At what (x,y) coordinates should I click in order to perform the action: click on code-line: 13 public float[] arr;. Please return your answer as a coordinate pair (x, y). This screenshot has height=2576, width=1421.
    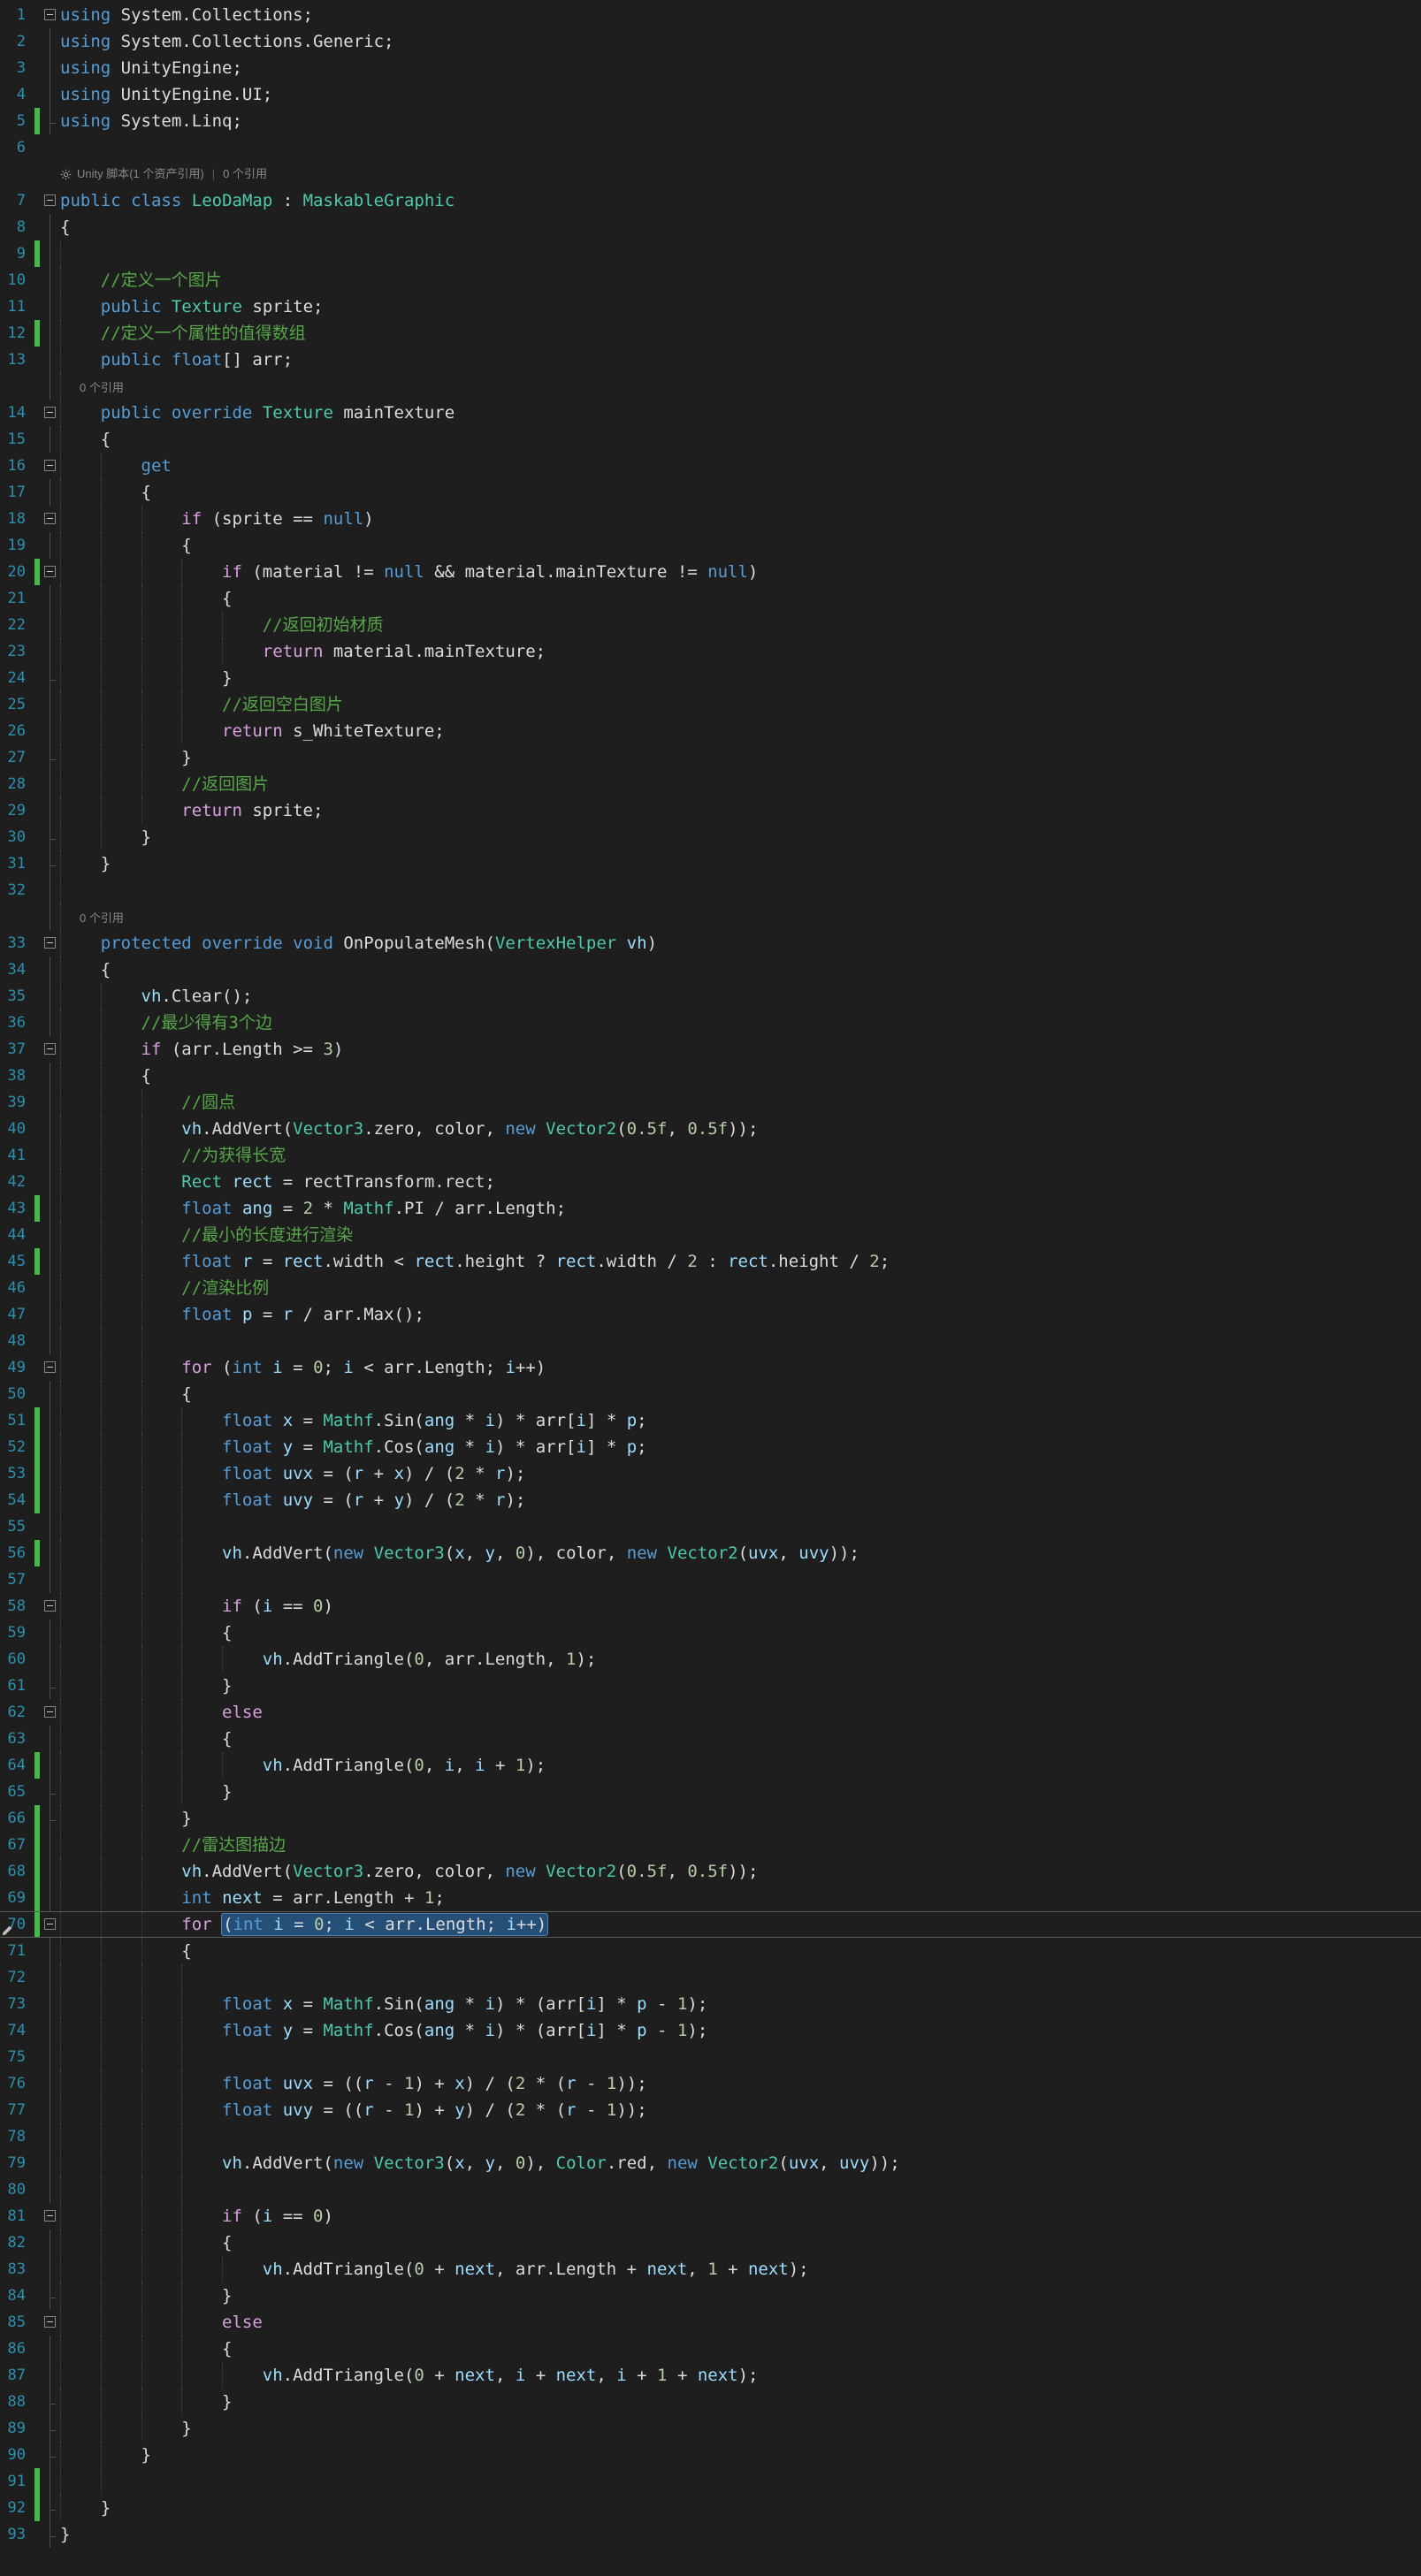
    Looking at the image, I should click on (710, 360).